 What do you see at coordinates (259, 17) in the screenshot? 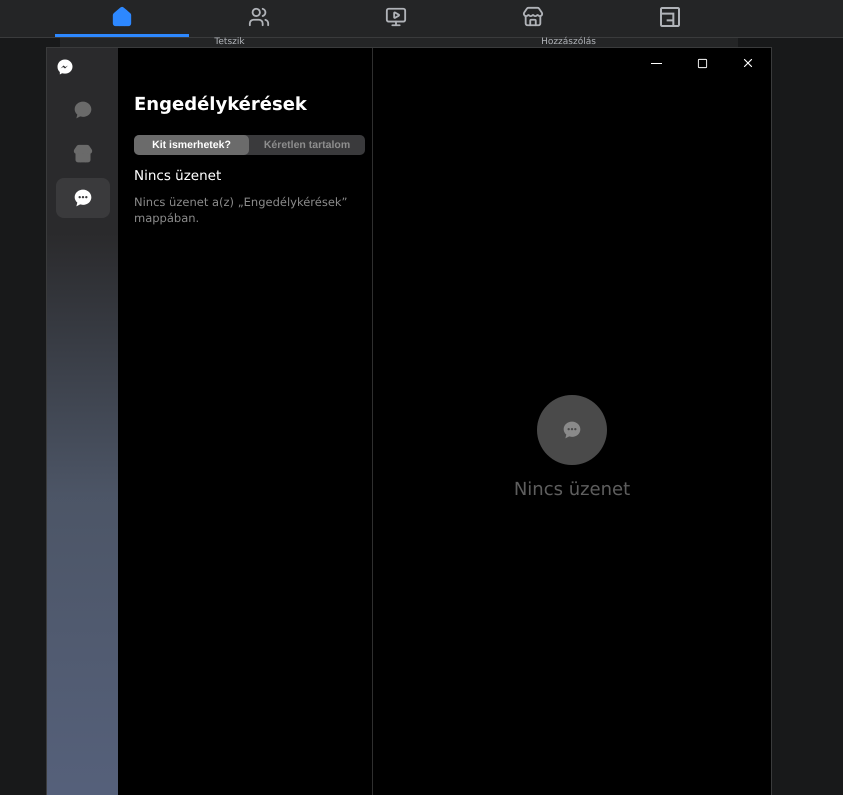
I see `people-icon` at bounding box center [259, 17].